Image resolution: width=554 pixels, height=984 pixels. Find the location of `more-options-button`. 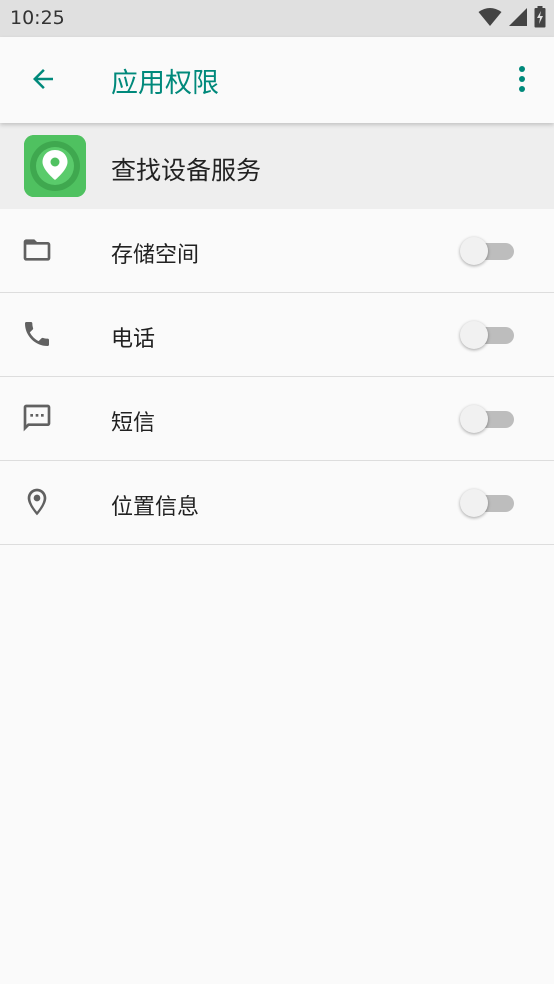

more-options-button is located at coordinates (522, 81).